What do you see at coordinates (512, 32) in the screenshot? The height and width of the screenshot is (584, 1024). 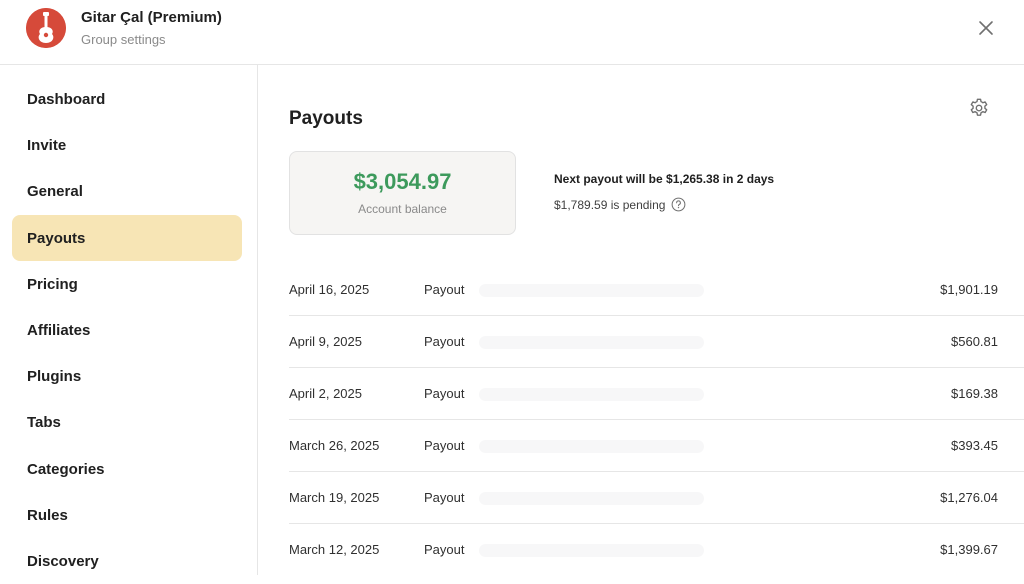 I see `header: Gitar Çal (Premium) Group settings` at bounding box center [512, 32].